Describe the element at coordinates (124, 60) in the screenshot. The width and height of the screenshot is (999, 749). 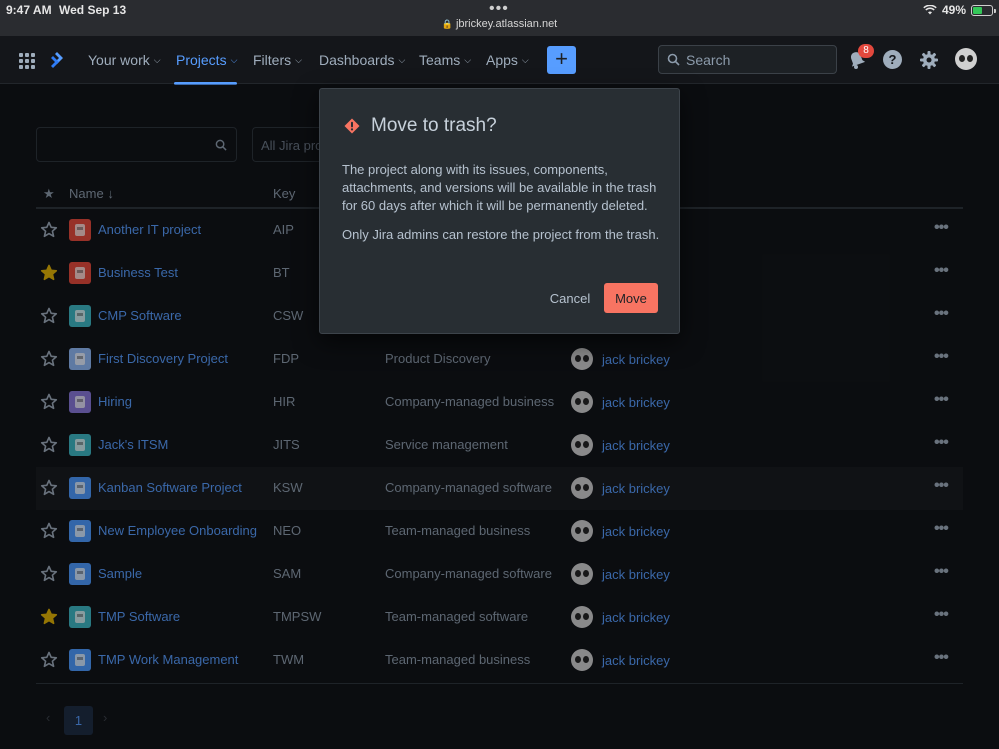
I see `nav-your-work: Your work ⌵` at that location.